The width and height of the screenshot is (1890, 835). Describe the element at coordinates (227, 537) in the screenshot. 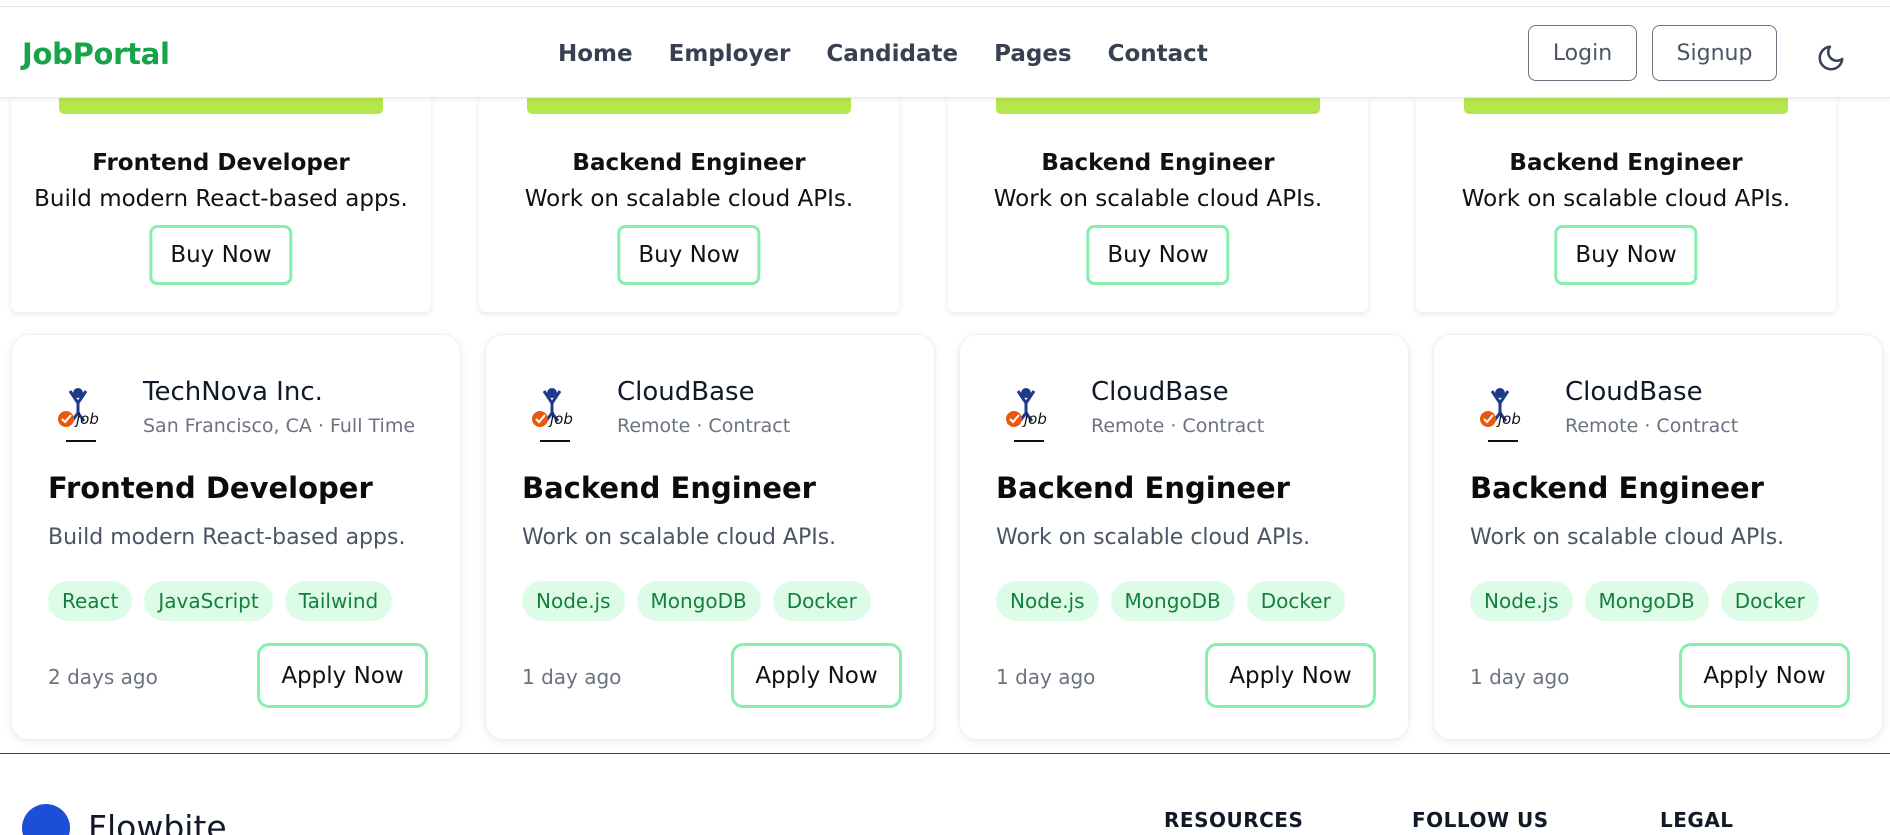

I see `job-description: Build modern React-based apps.` at that location.